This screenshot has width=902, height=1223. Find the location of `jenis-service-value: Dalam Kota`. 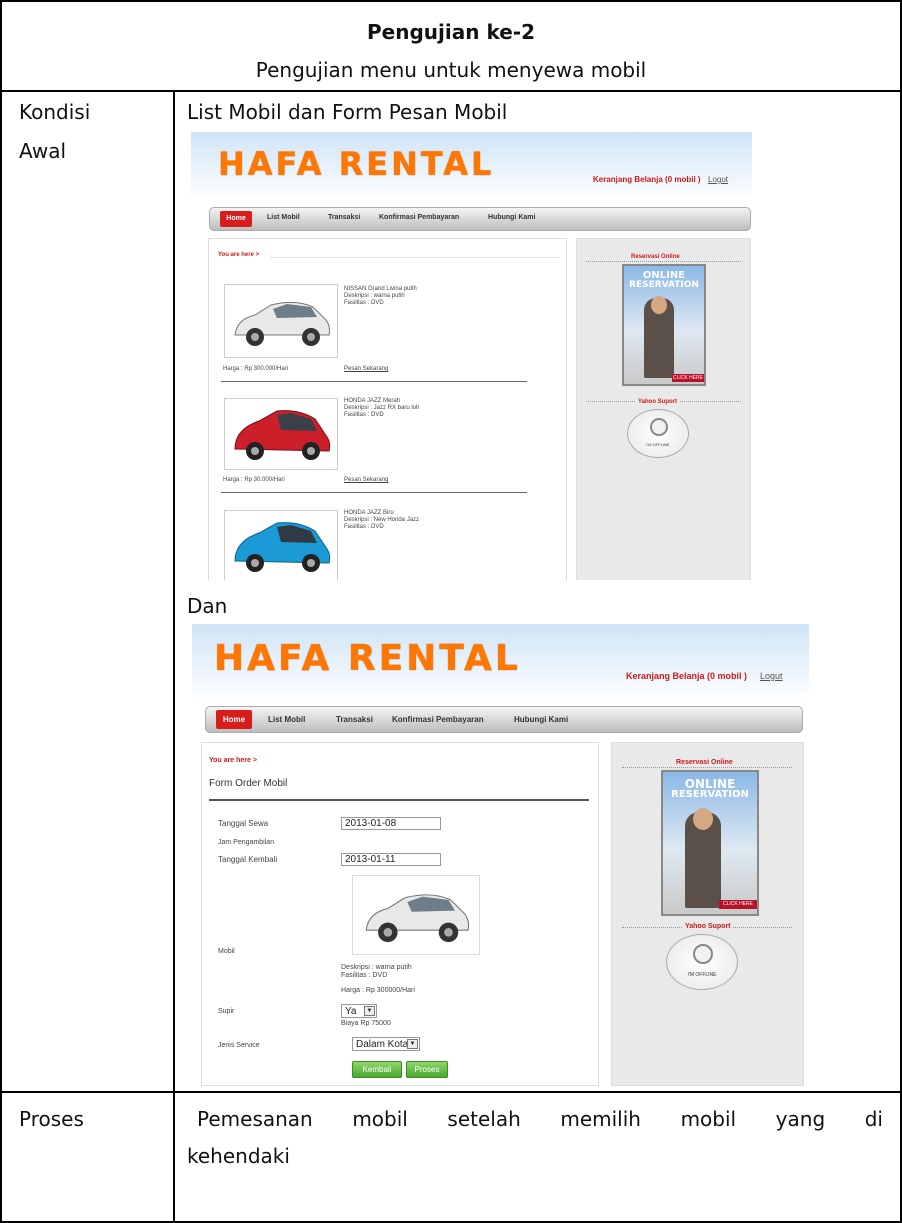

jenis-service-value: Dalam Kota is located at coordinates (382, 1044).